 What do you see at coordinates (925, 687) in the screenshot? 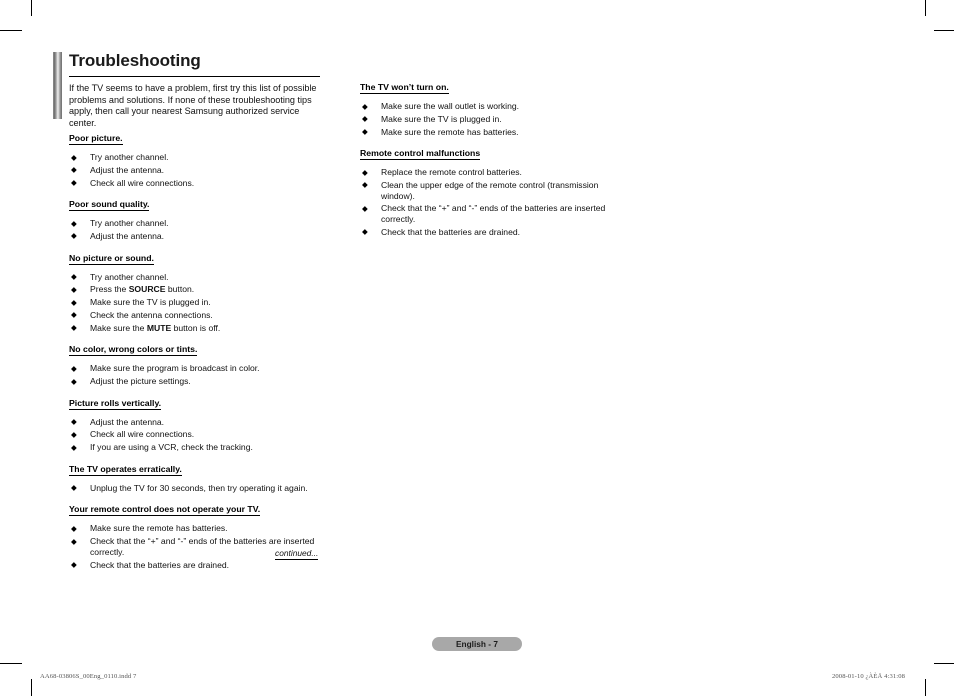
I see `crop-mark-bottom-right-vertical` at bounding box center [925, 687].